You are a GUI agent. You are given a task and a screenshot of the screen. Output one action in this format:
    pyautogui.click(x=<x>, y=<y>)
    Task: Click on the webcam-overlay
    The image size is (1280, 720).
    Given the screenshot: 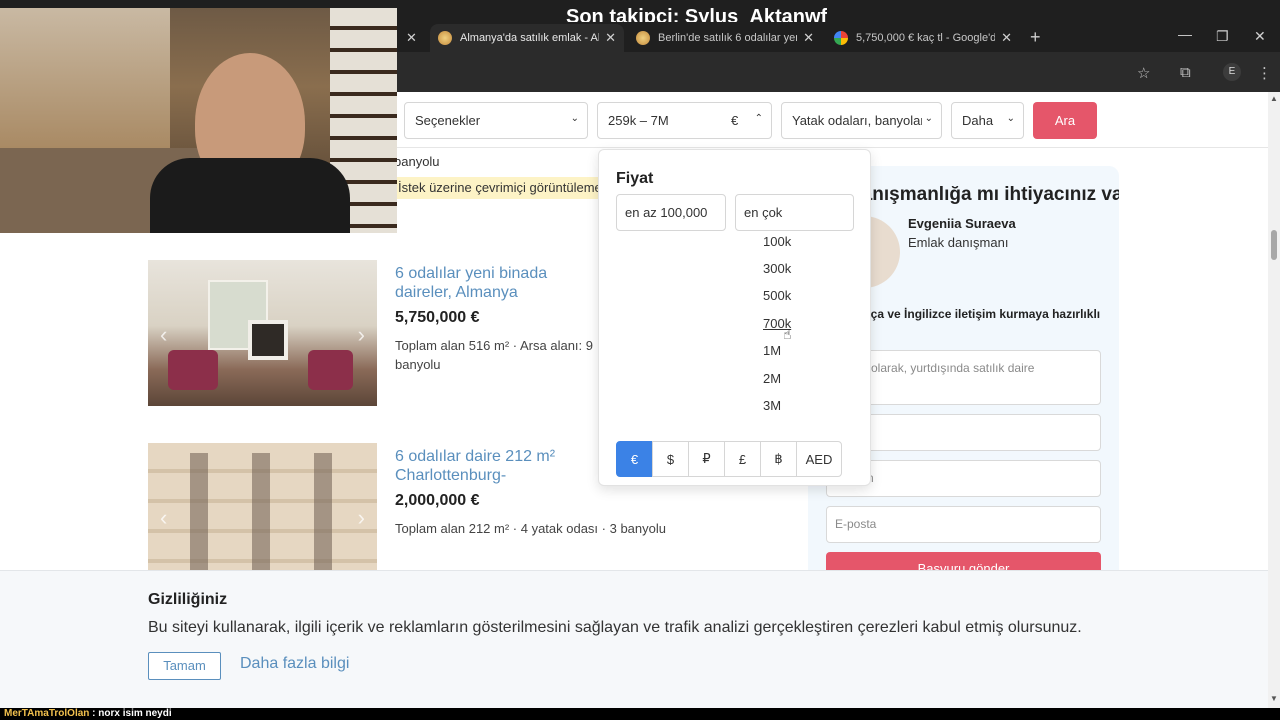 What is the action you would take?
    pyautogui.click(x=198, y=120)
    